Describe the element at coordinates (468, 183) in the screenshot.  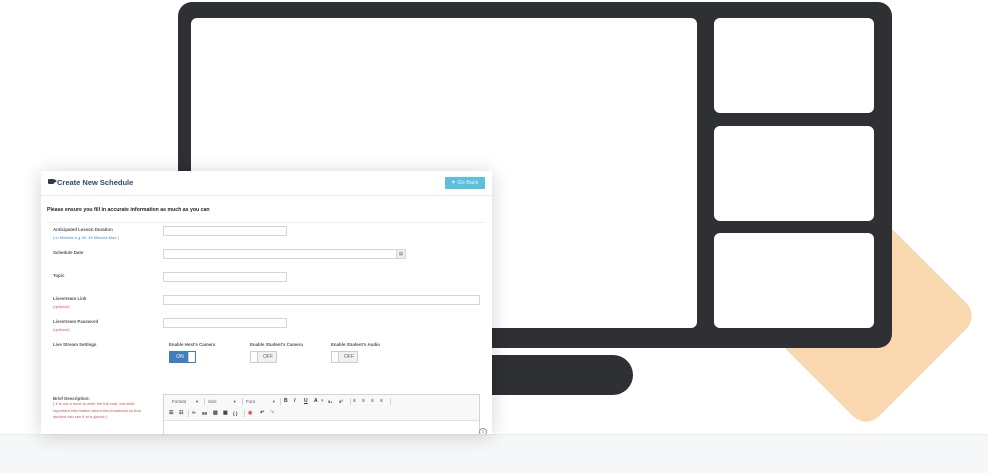
I see `go-back-label: Go Back` at that location.